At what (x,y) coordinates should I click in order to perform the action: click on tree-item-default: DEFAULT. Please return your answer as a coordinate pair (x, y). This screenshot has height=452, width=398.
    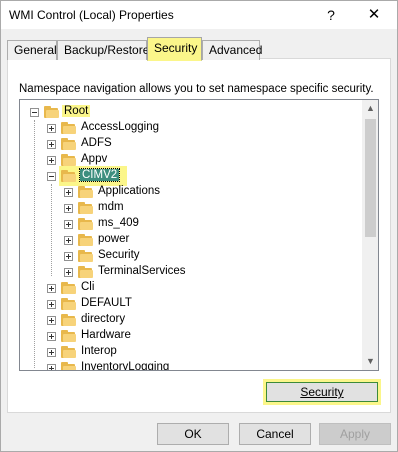
    Looking at the image, I should click on (190, 304).